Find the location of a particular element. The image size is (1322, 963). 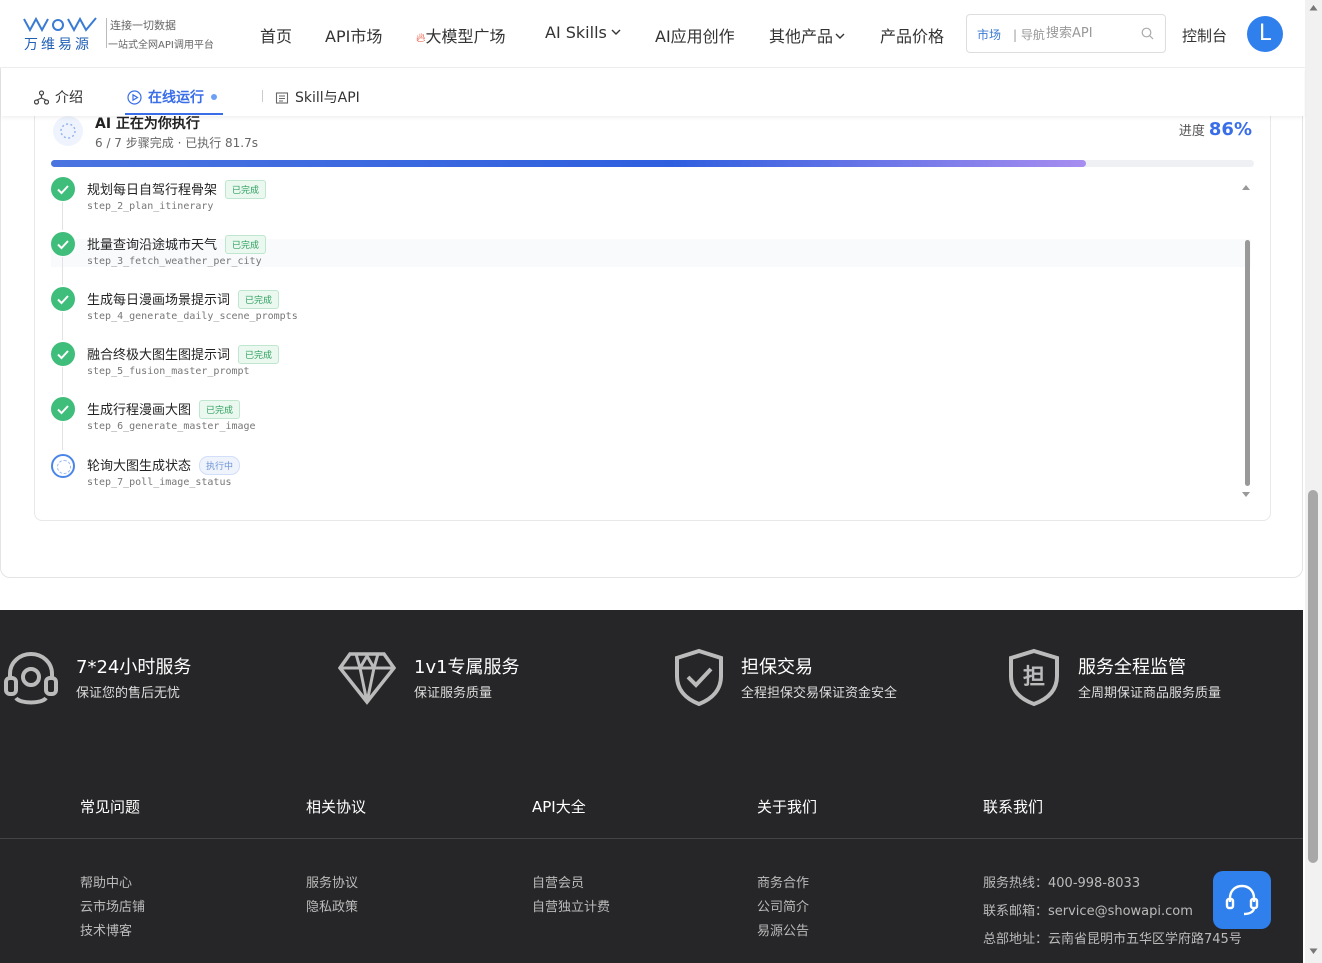

console-link: 控制台 is located at coordinates (1204, 35).